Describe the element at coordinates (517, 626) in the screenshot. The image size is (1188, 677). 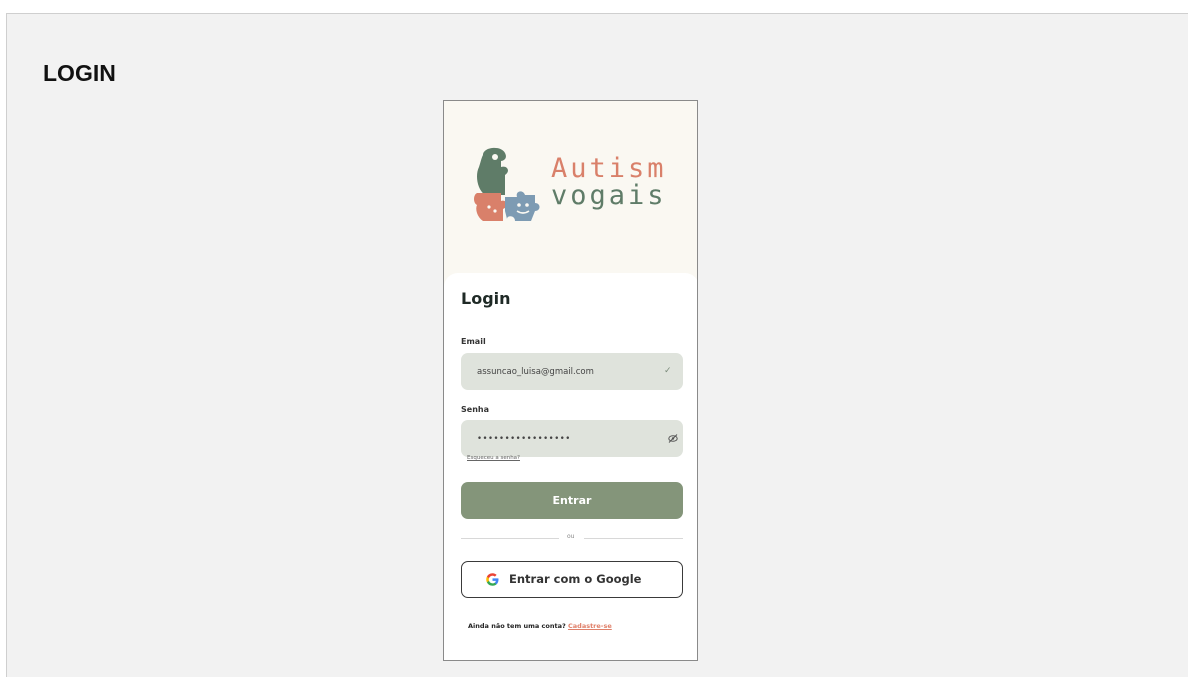
I see `signup-prompt-text: Ainda não tem uma conta?` at that location.